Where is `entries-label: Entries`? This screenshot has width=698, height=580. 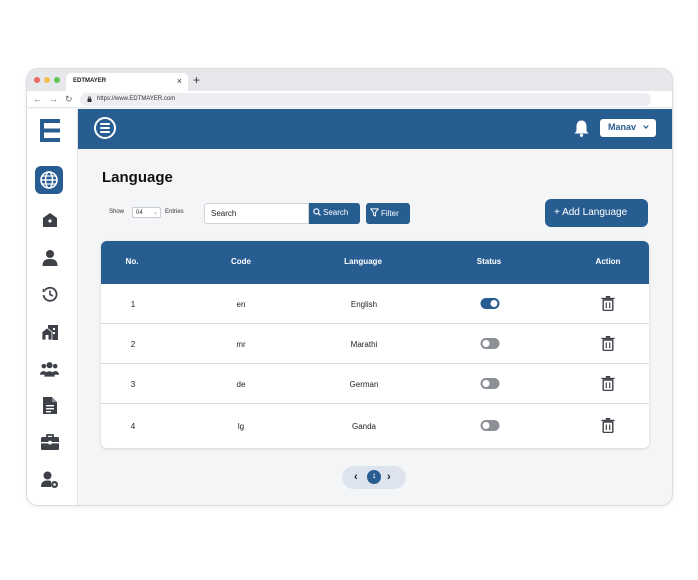 entries-label: Entries is located at coordinates (174, 212).